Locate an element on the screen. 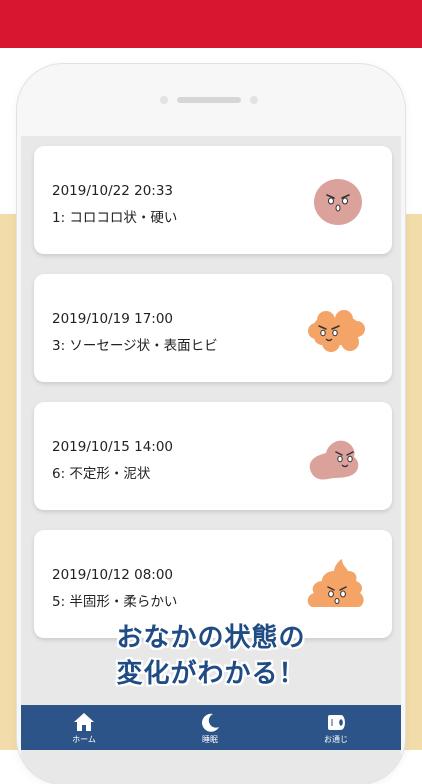 This screenshot has width=422, height=784. promo-headline: おなかの状態の 変化がわかる！ is located at coordinates (211, 656).